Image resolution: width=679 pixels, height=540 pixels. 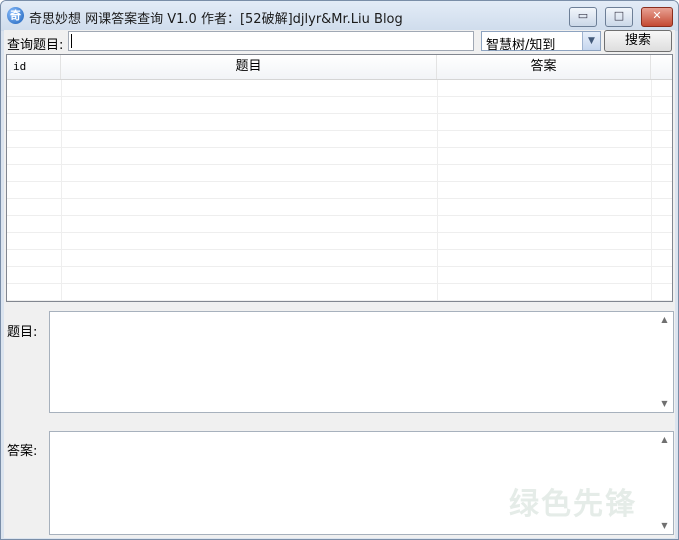 I want to click on column-header-answer: 答案, so click(x=544, y=67).